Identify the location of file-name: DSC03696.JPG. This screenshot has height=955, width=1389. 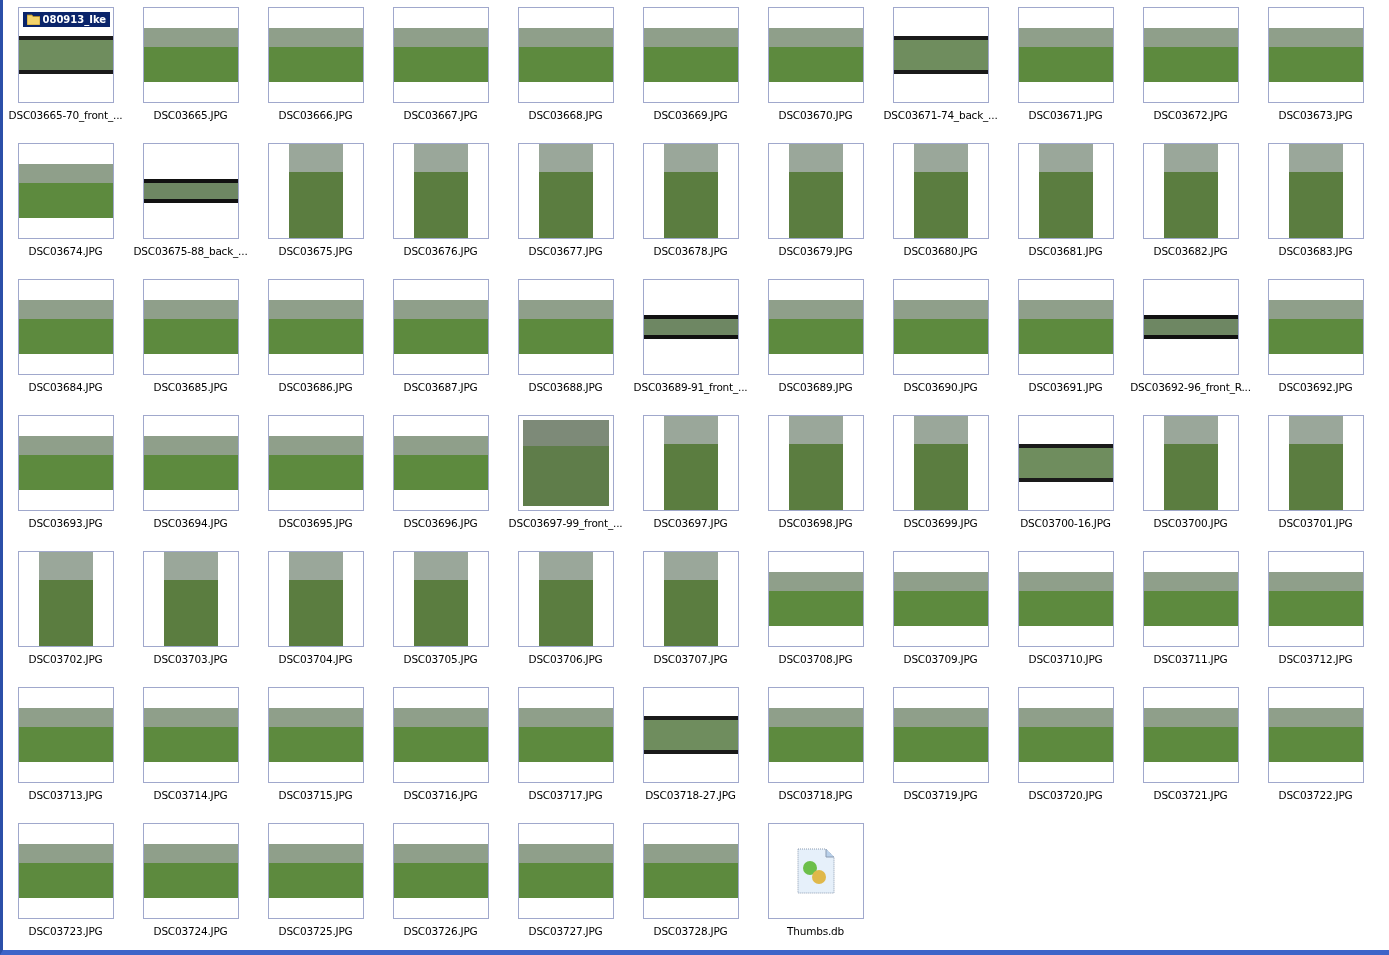
(440, 523).